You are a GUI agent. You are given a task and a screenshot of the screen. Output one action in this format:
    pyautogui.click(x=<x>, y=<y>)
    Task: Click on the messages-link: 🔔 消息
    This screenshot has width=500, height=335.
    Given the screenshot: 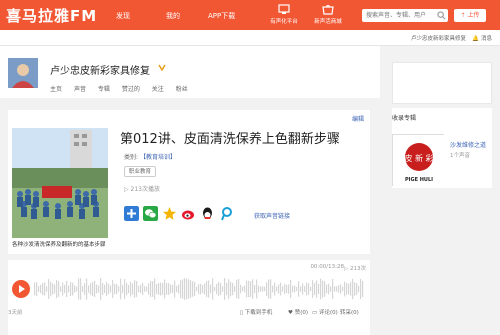 What is the action you would take?
    pyautogui.click(x=482, y=38)
    